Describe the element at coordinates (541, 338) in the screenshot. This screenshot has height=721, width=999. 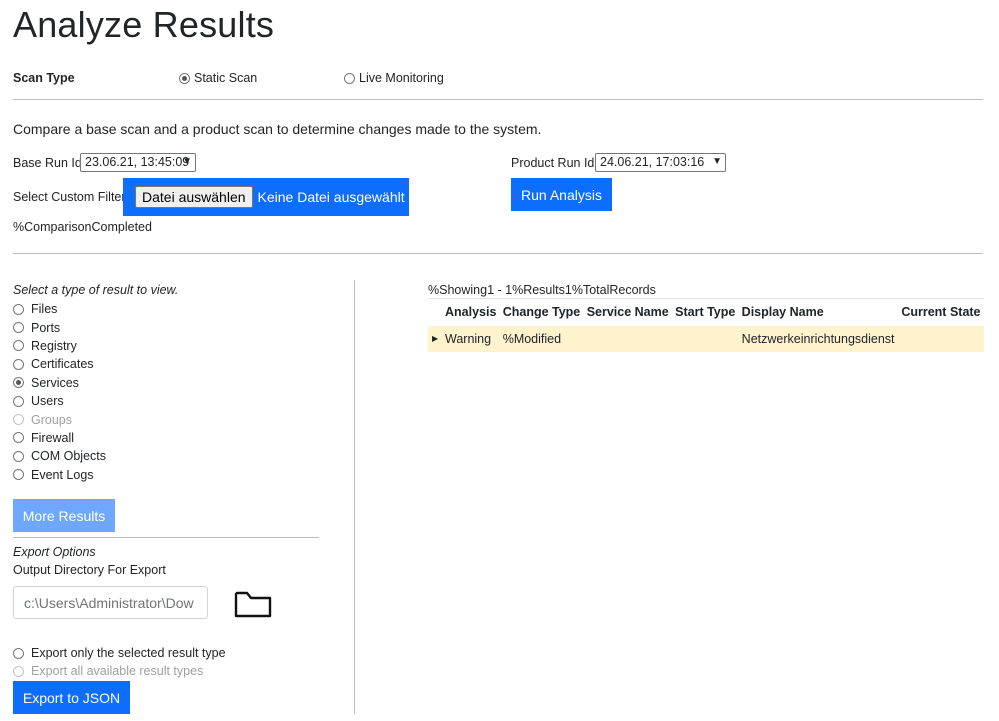
I see `cell-change-type: %Modified` at that location.